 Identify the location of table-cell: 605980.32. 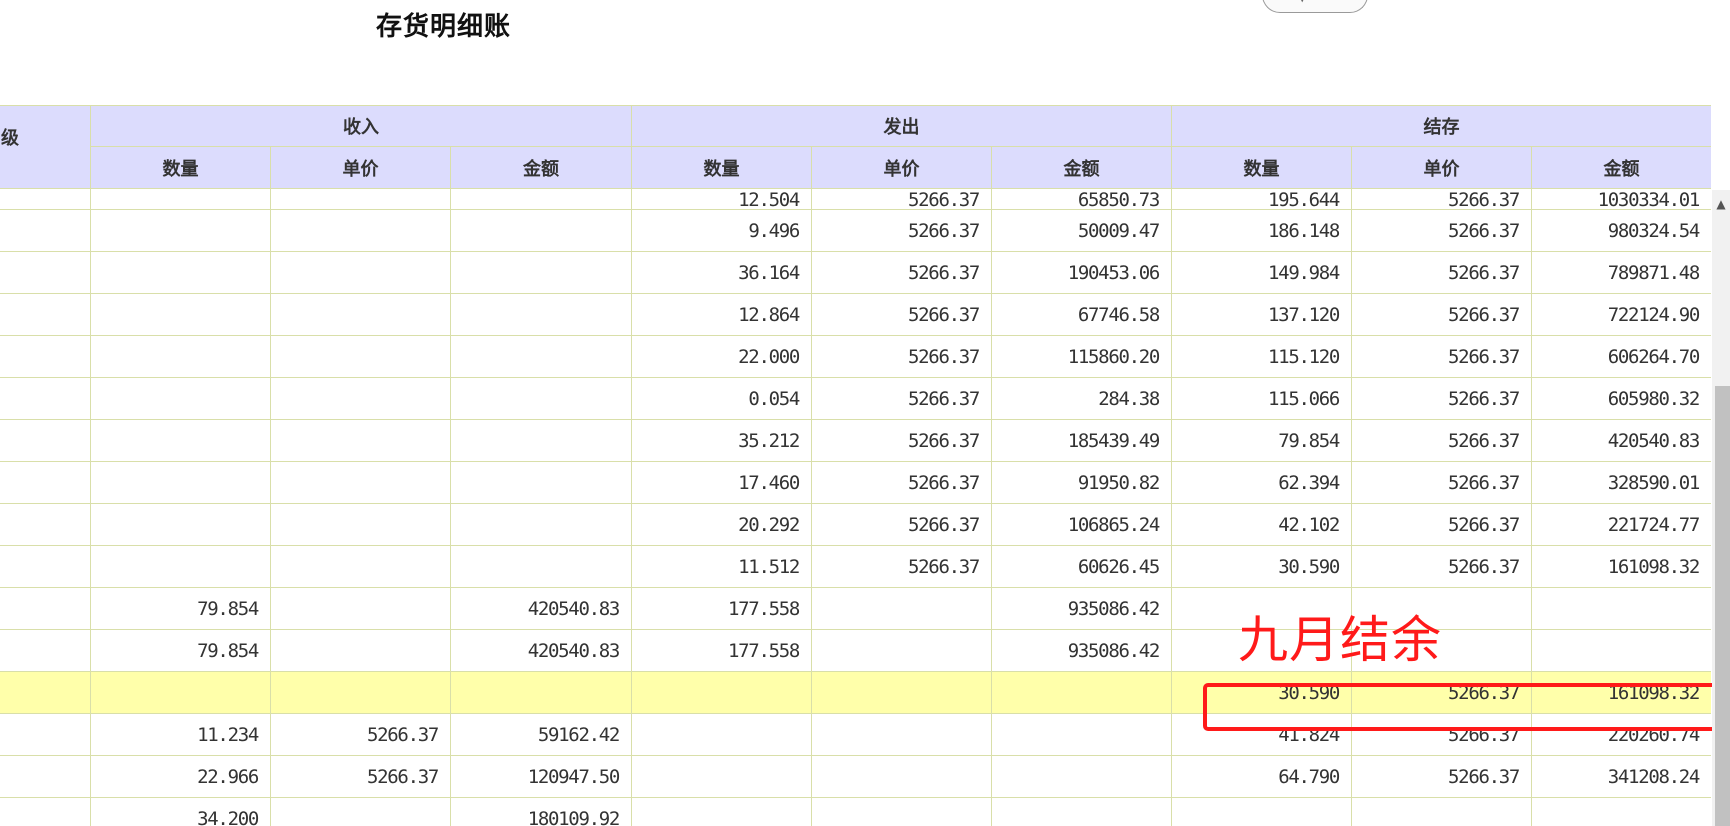
(1621, 398).